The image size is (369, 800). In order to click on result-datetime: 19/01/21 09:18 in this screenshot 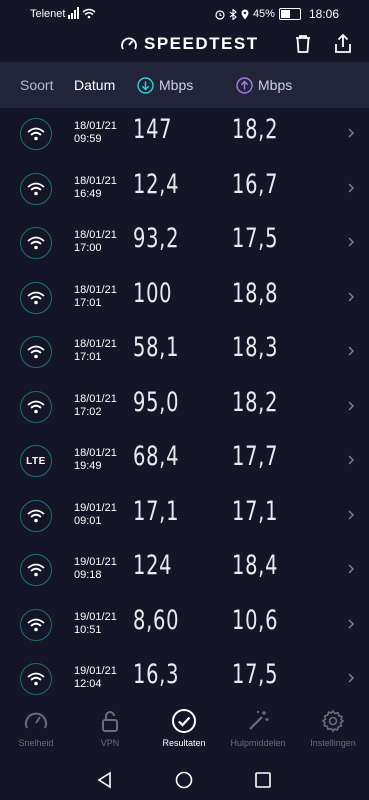, I will do `click(95, 569)`.